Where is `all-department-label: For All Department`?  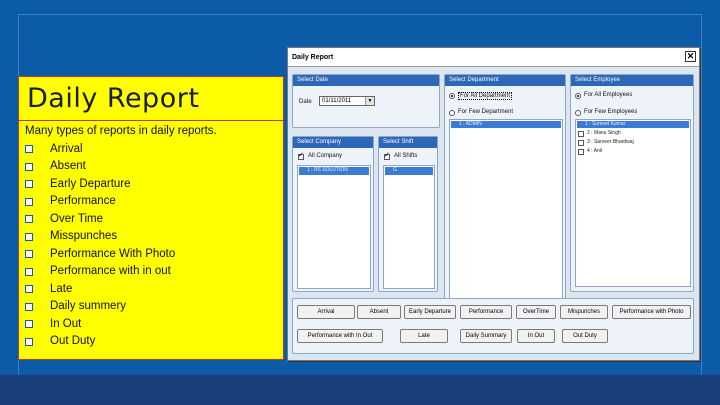 all-department-label: For All Department is located at coordinates (485, 96).